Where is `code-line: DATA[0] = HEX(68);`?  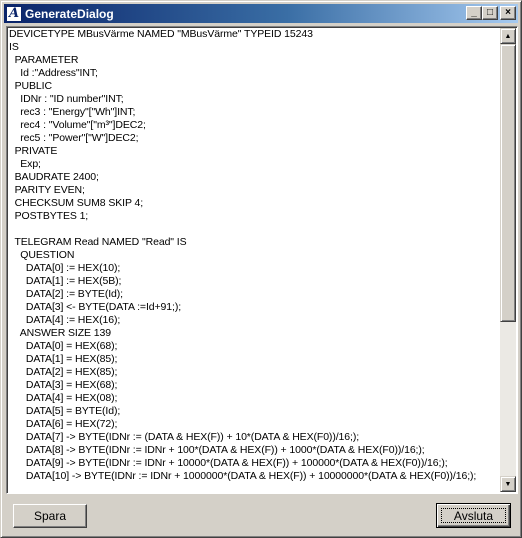 code-line: DATA[0] = HEX(68); is located at coordinates (63, 346).